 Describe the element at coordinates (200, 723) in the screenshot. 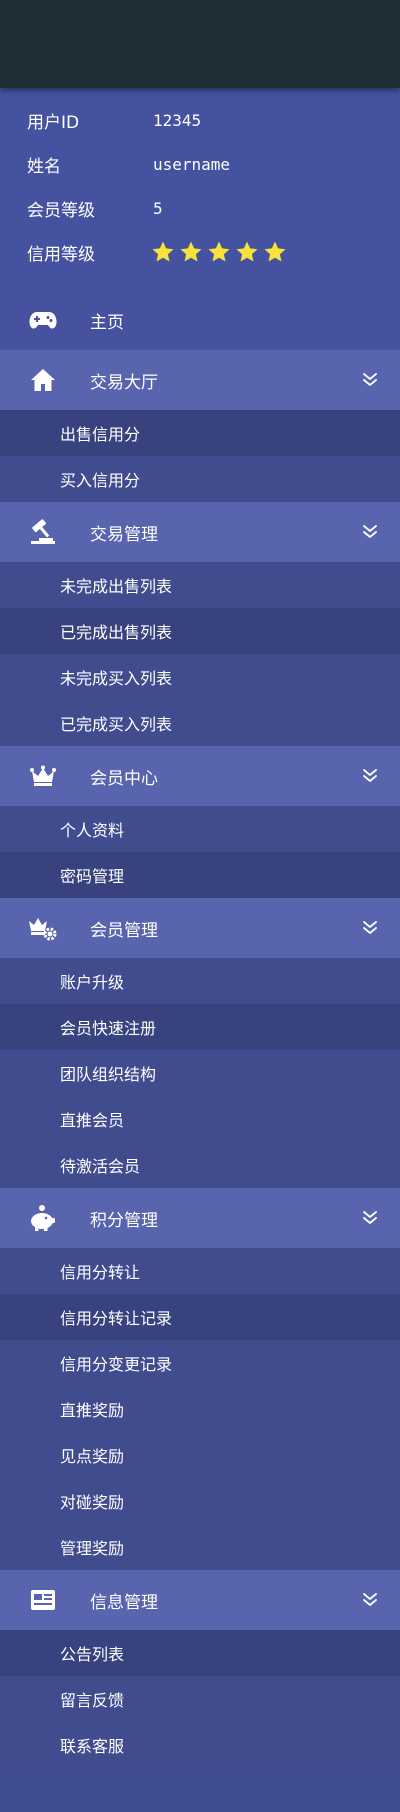

I see `submenu-item-finished-buy-list: 已完成买入列表` at that location.